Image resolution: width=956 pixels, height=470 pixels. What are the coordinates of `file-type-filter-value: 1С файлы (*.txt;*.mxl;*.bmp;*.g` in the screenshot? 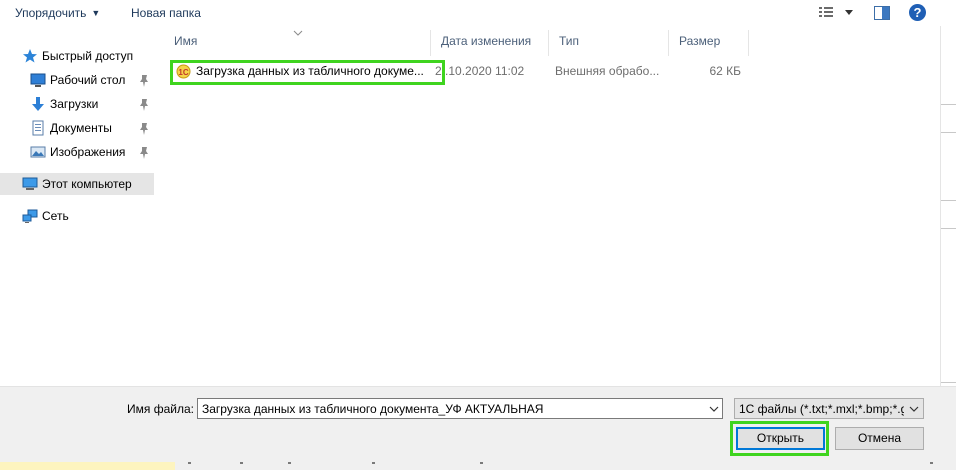 It's located at (821, 409).